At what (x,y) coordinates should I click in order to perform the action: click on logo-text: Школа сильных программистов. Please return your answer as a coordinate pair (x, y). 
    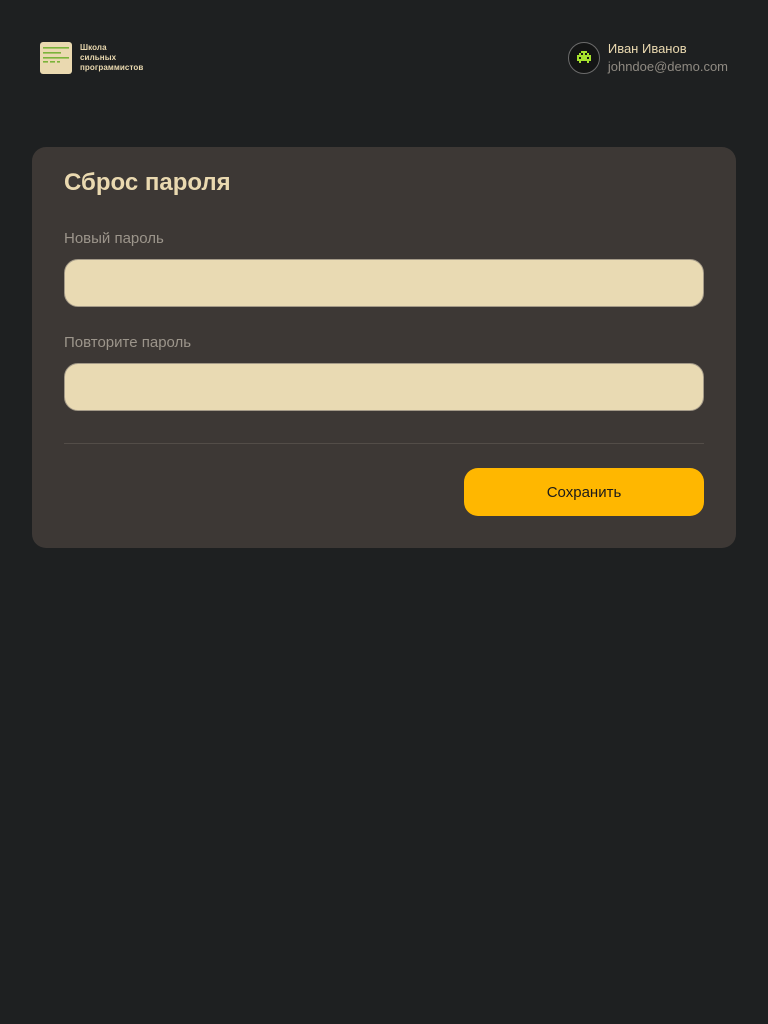
    Looking at the image, I should click on (111, 58).